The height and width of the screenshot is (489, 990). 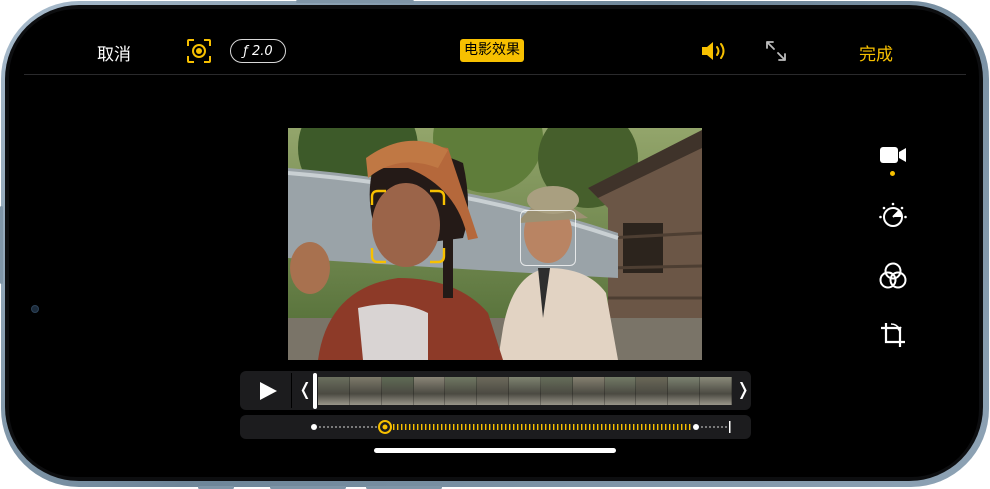 I want to click on focus-keyframe, so click(x=696, y=427).